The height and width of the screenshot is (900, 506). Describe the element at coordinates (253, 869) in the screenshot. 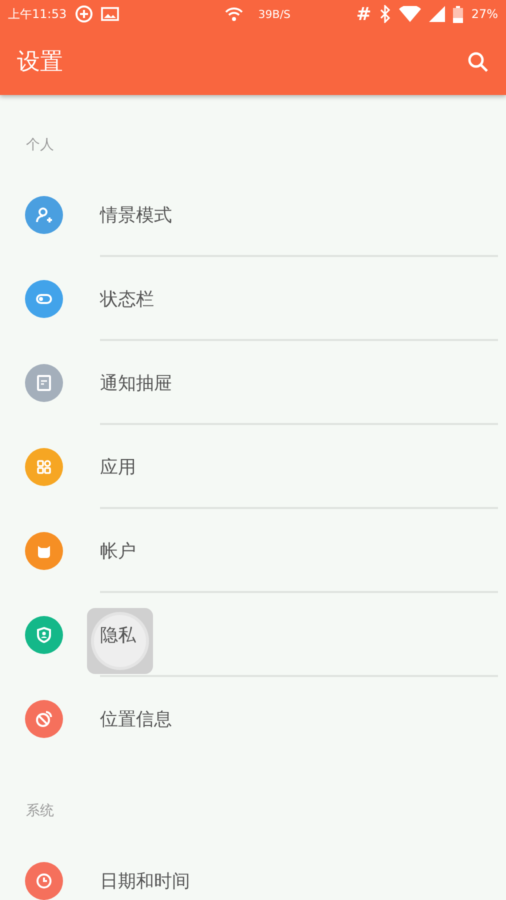

I see `settings-item: 日期和时间` at that location.